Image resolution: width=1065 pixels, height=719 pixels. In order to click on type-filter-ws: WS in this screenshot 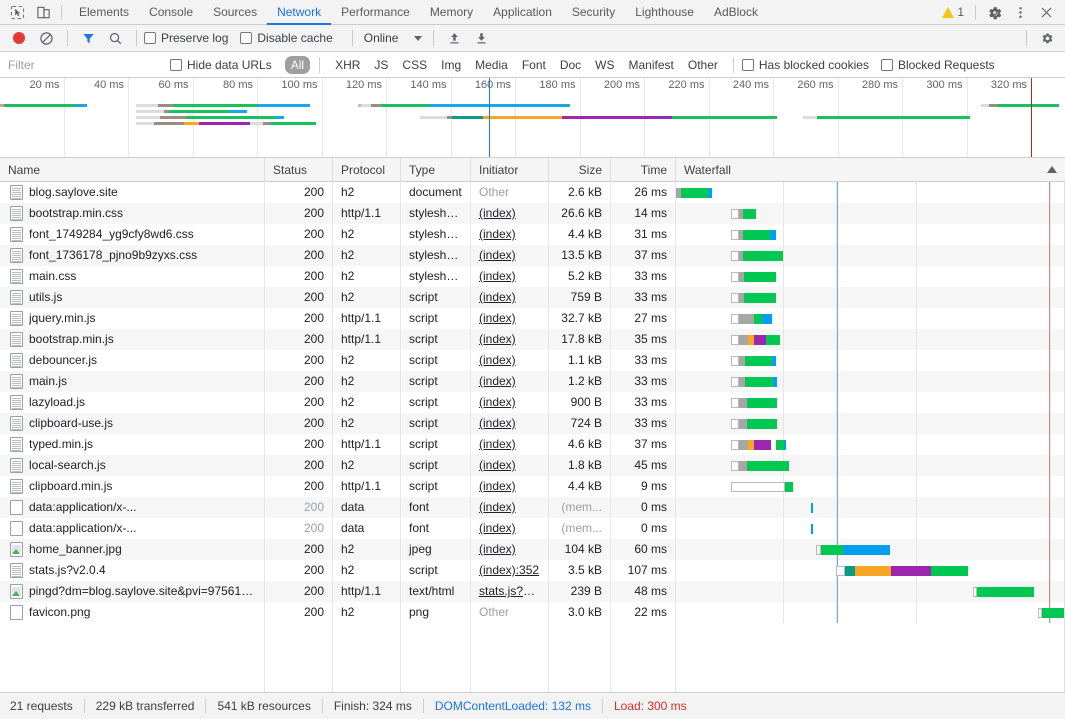, I will do `click(604, 65)`.